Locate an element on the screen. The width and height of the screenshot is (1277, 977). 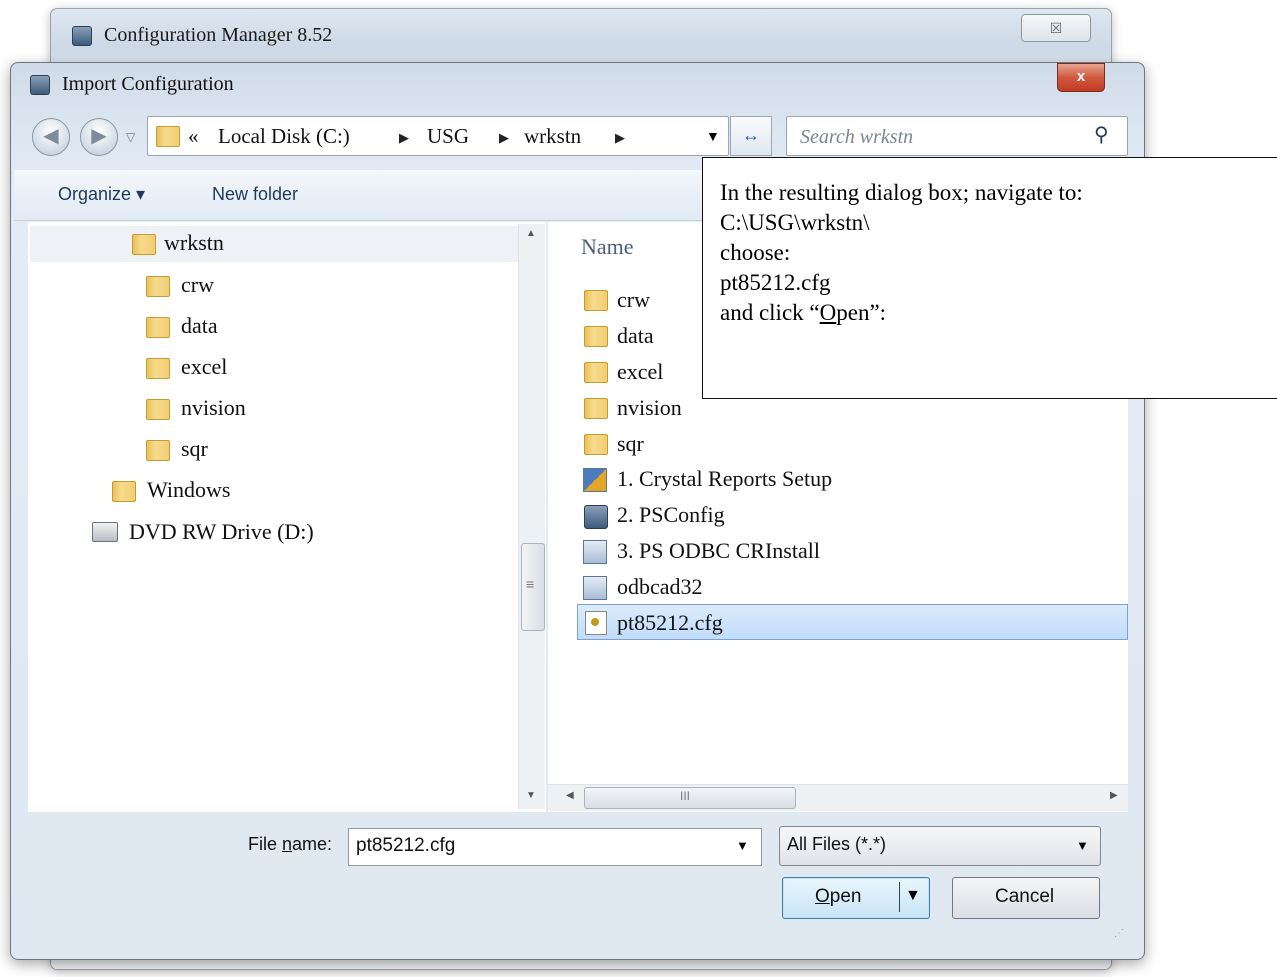
address-dropdown-icon: ▼ is located at coordinates (713, 136).